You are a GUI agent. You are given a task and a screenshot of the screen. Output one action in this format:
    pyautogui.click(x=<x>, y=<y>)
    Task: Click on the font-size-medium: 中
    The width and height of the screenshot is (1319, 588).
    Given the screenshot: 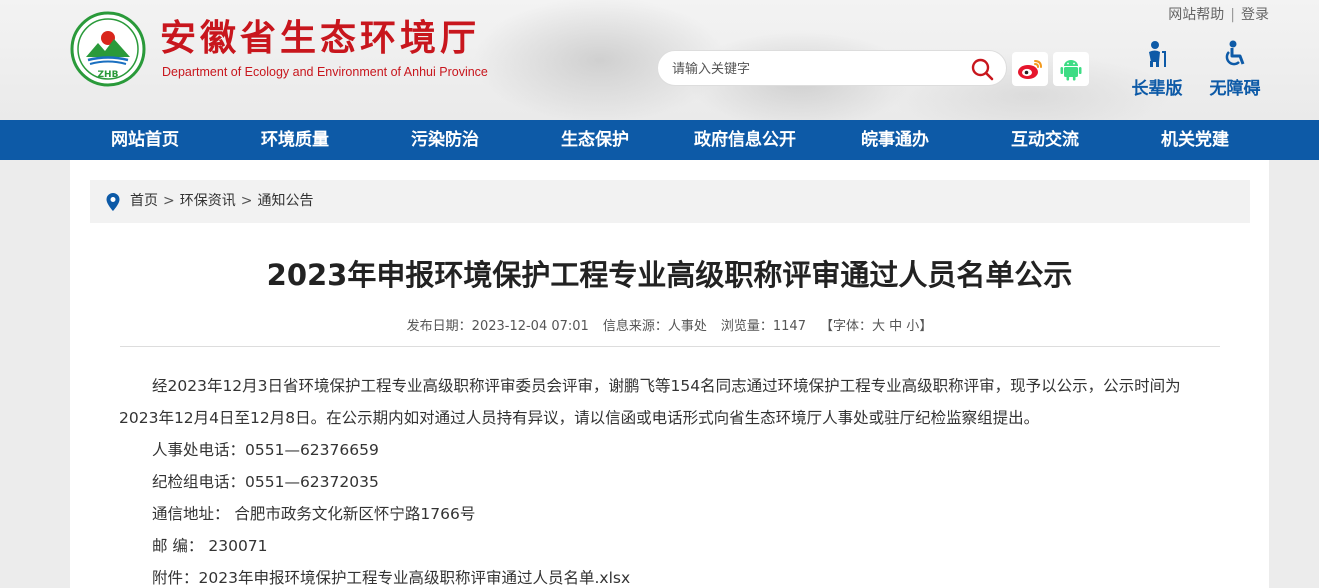 What is the action you would take?
    pyautogui.click(x=895, y=326)
    